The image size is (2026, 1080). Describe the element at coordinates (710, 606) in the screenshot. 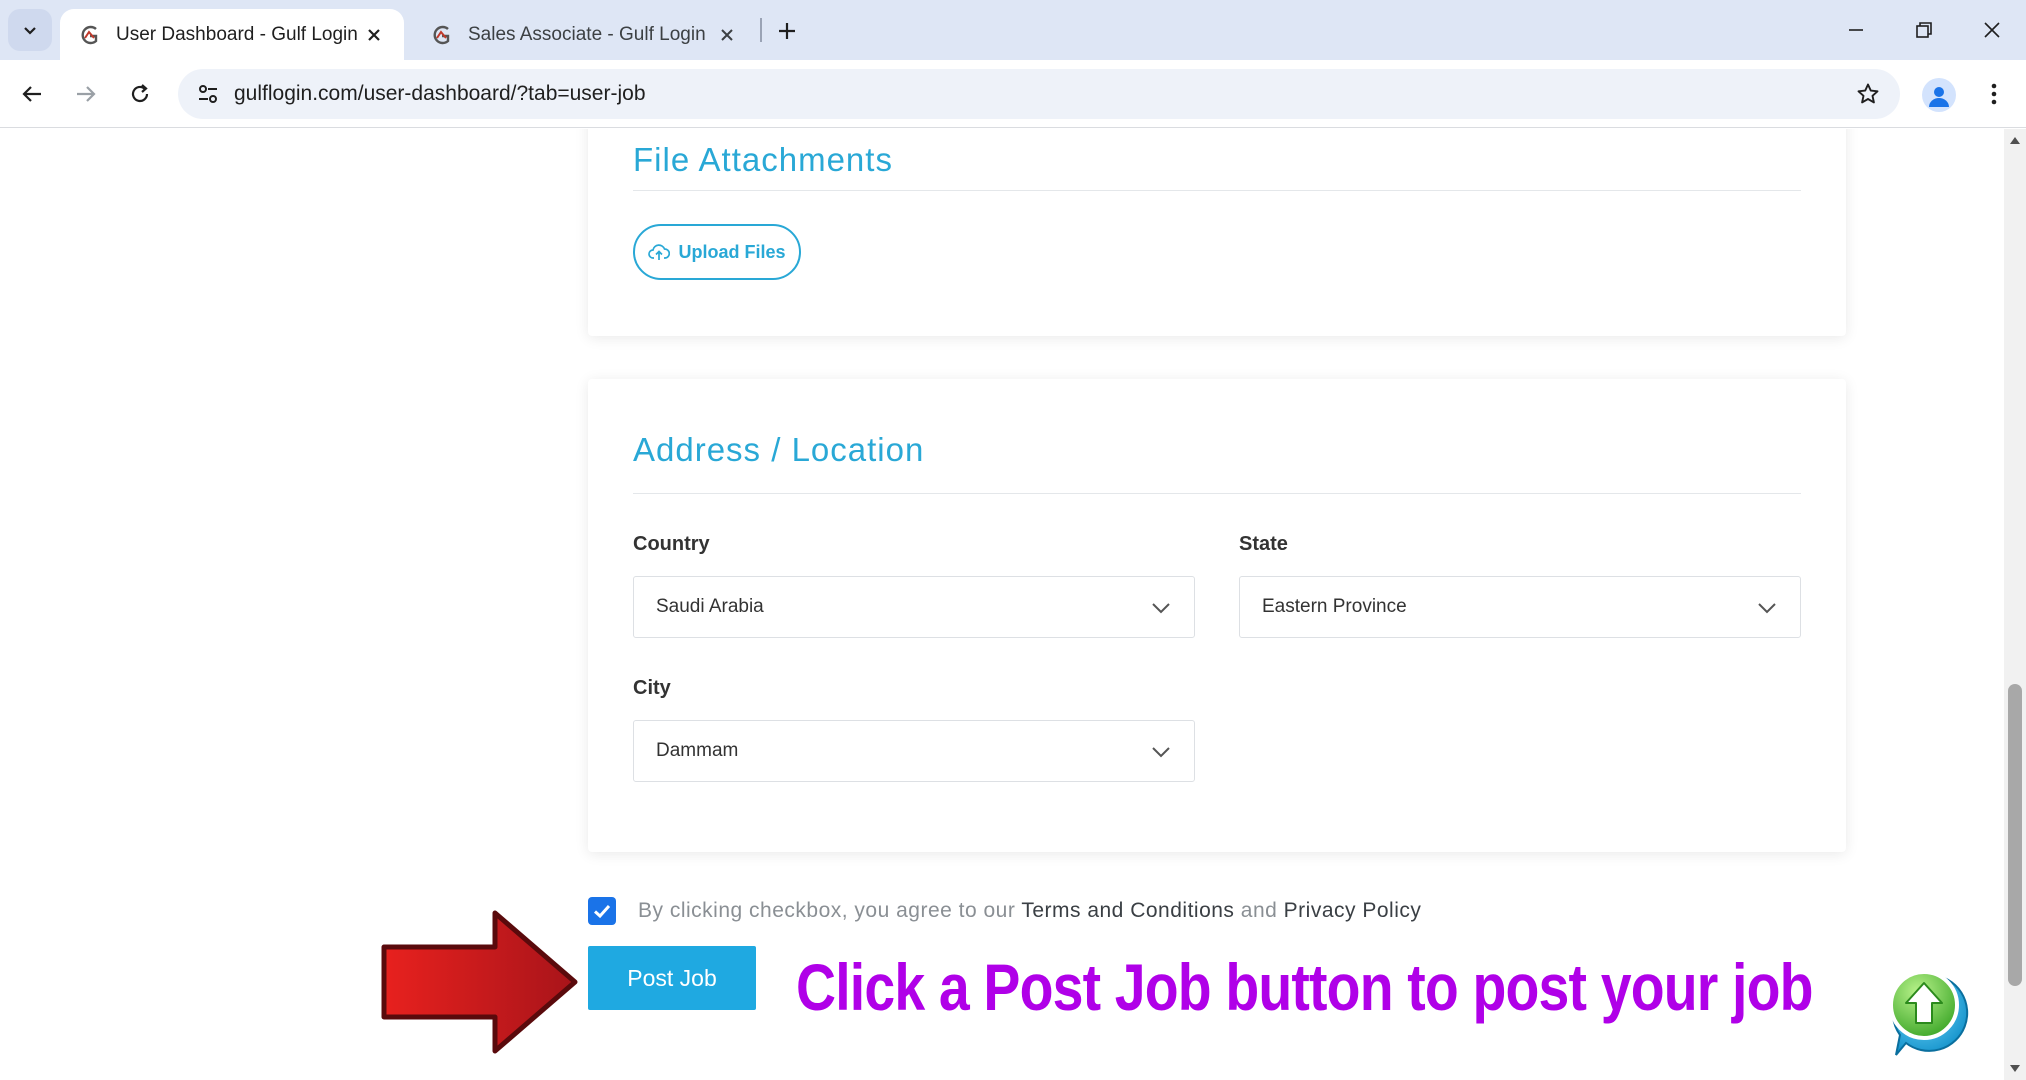

I see `country-value: Saudi Arabia` at that location.